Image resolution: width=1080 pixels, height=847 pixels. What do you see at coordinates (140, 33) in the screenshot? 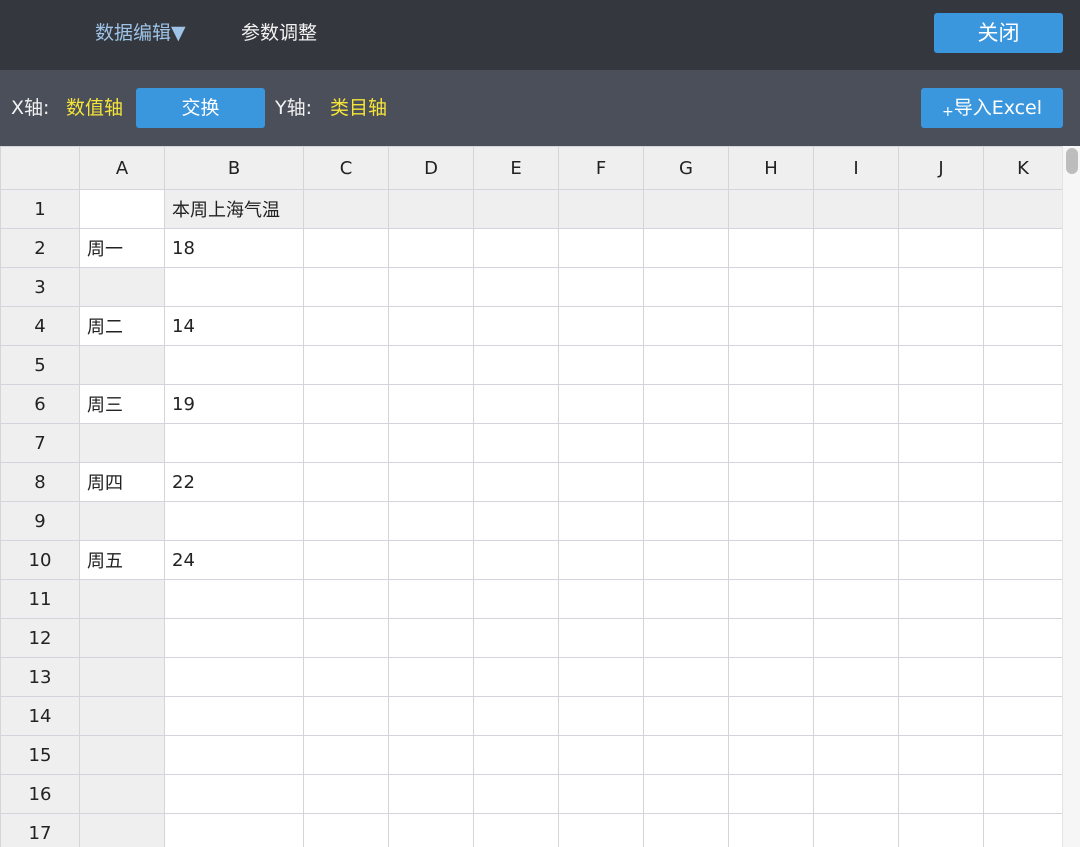
I see `menu-data-edit: 数据编辑▼` at bounding box center [140, 33].